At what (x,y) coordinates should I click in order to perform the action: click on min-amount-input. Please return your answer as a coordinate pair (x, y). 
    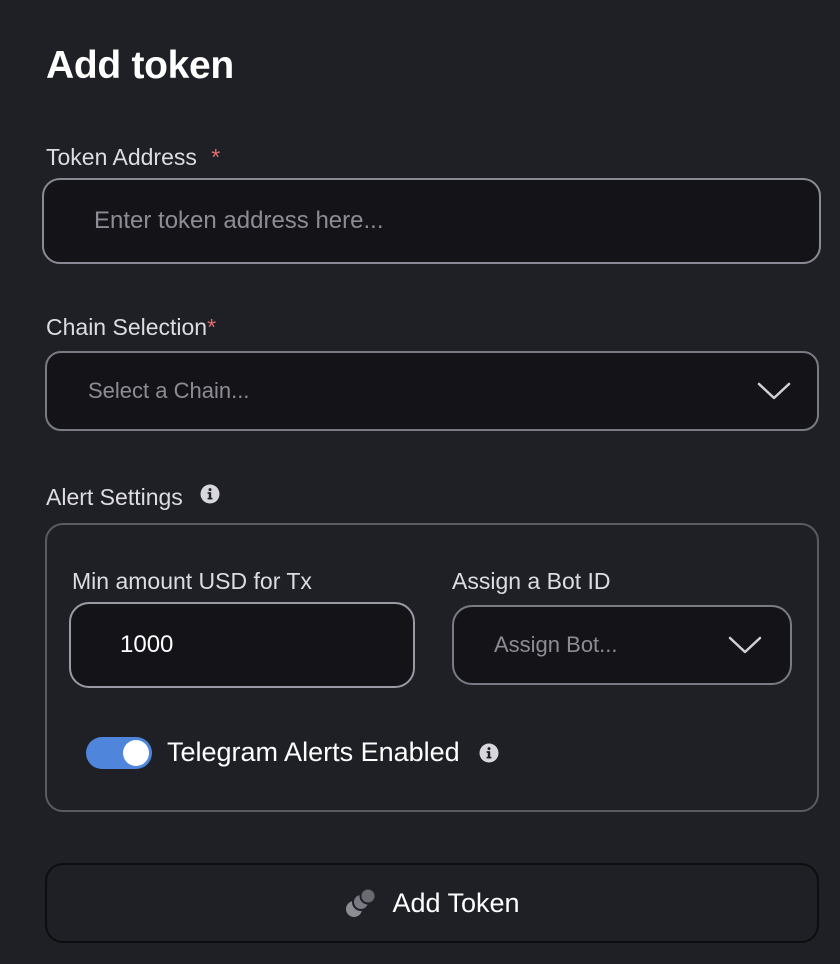
    Looking at the image, I should click on (242, 645).